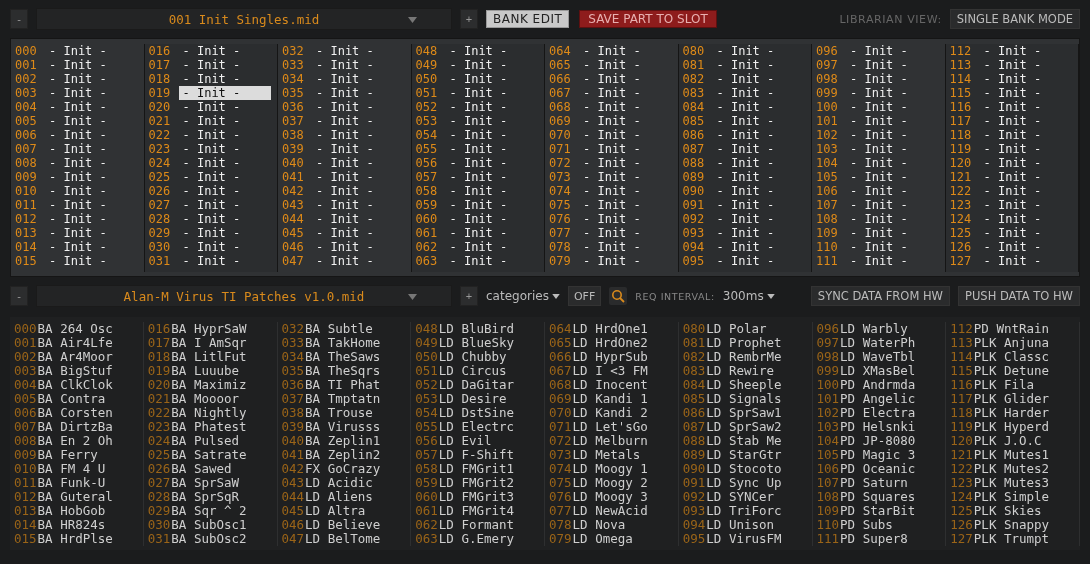 This screenshot has width=1090, height=564. What do you see at coordinates (621, 329) in the screenshot?
I see `patch-name: HrdOne1` at bounding box center [621, 329].